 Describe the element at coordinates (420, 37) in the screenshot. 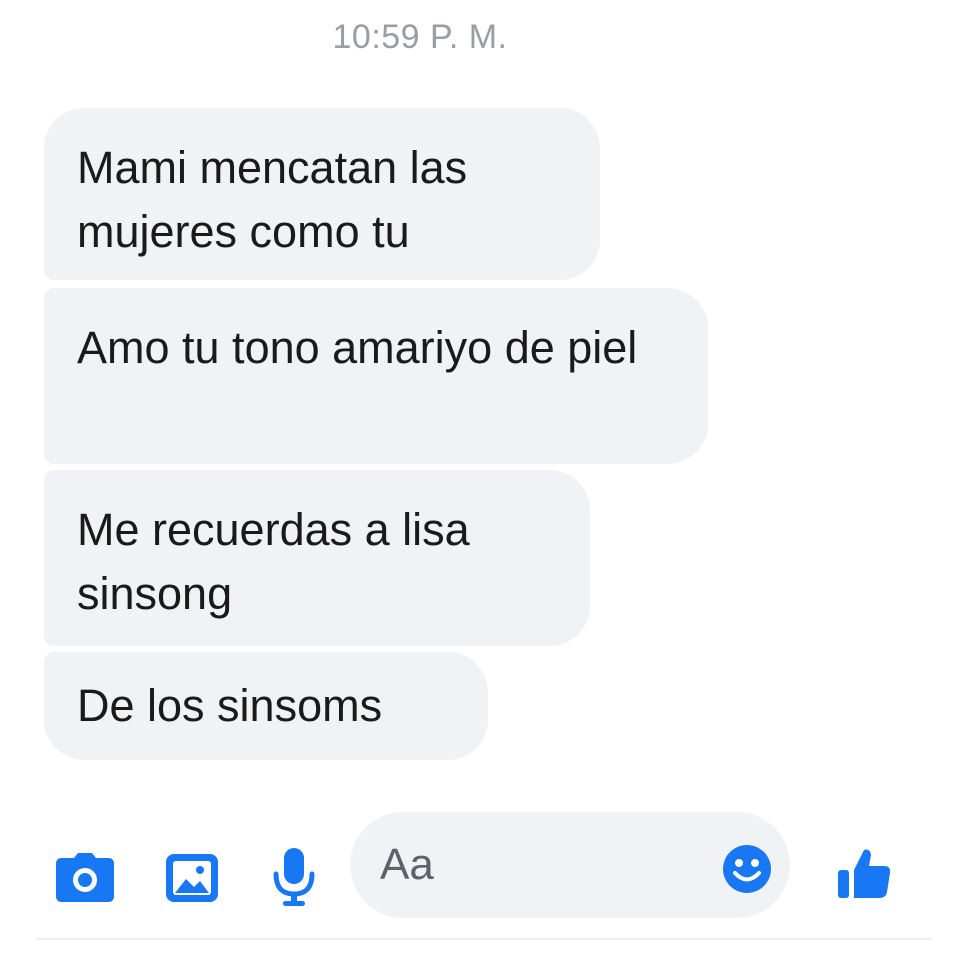

I see `timestamp: 10:59 P. M.` at that location.